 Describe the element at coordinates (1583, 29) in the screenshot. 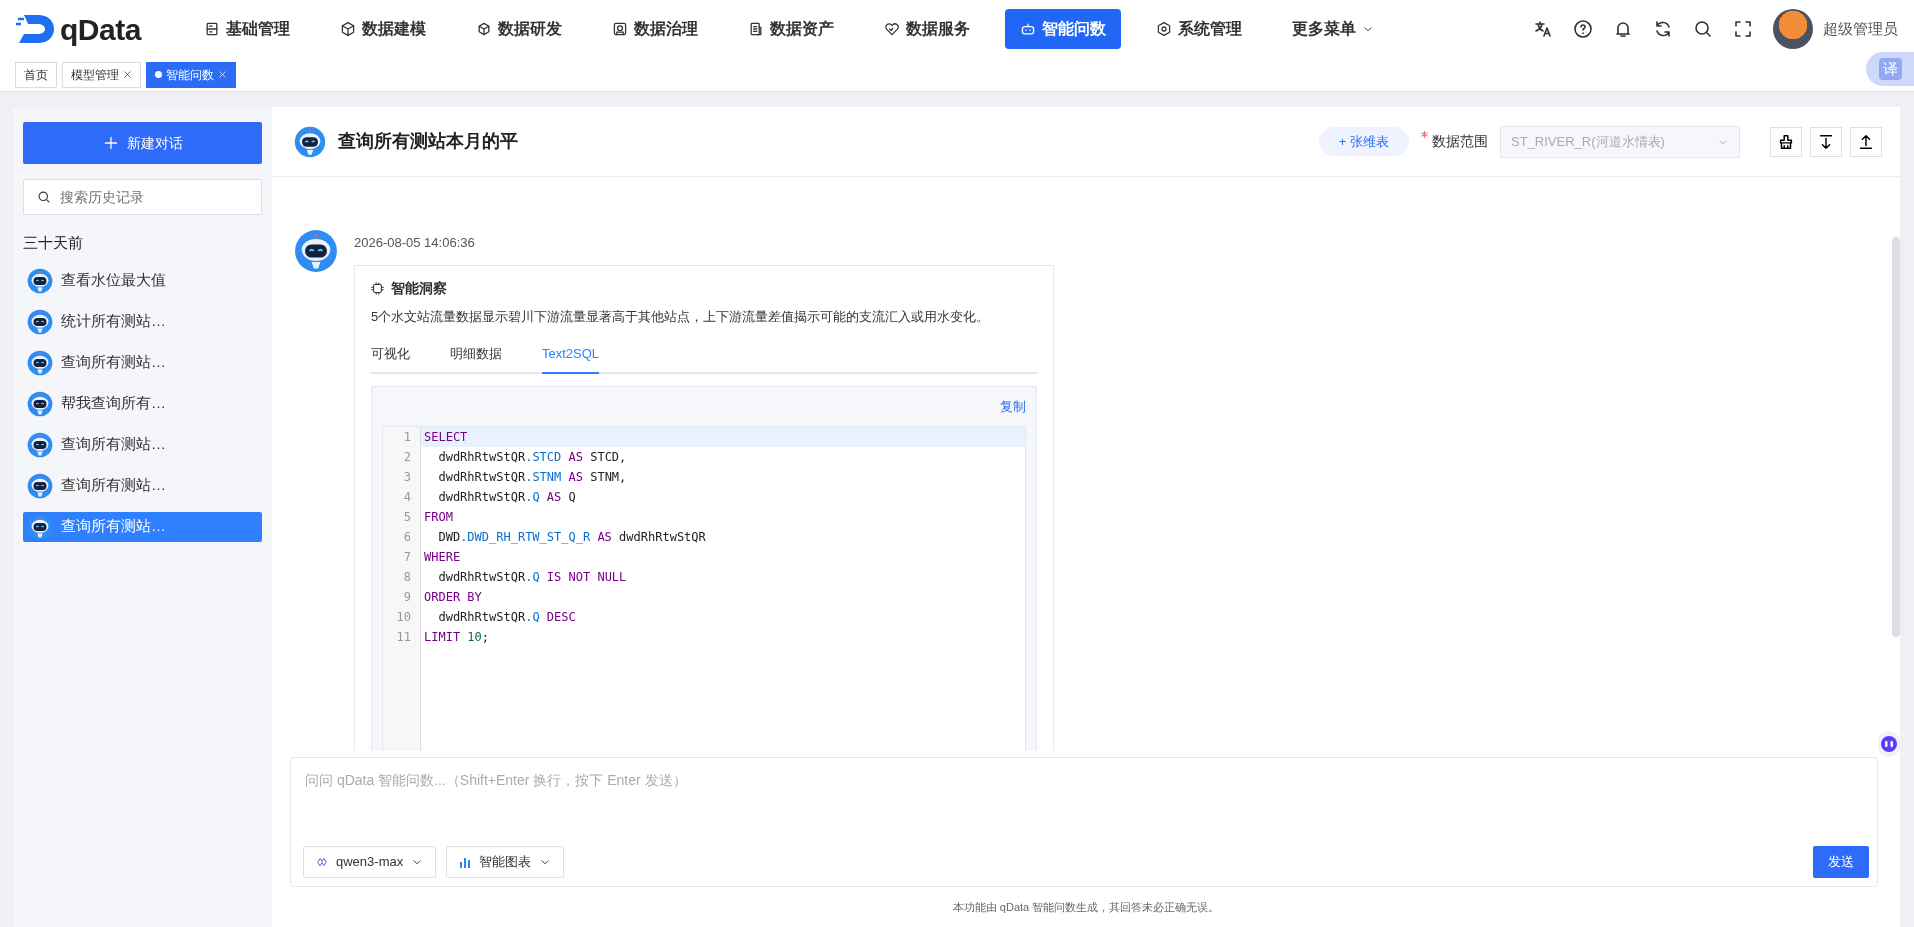

I see `help-icon` at that location.